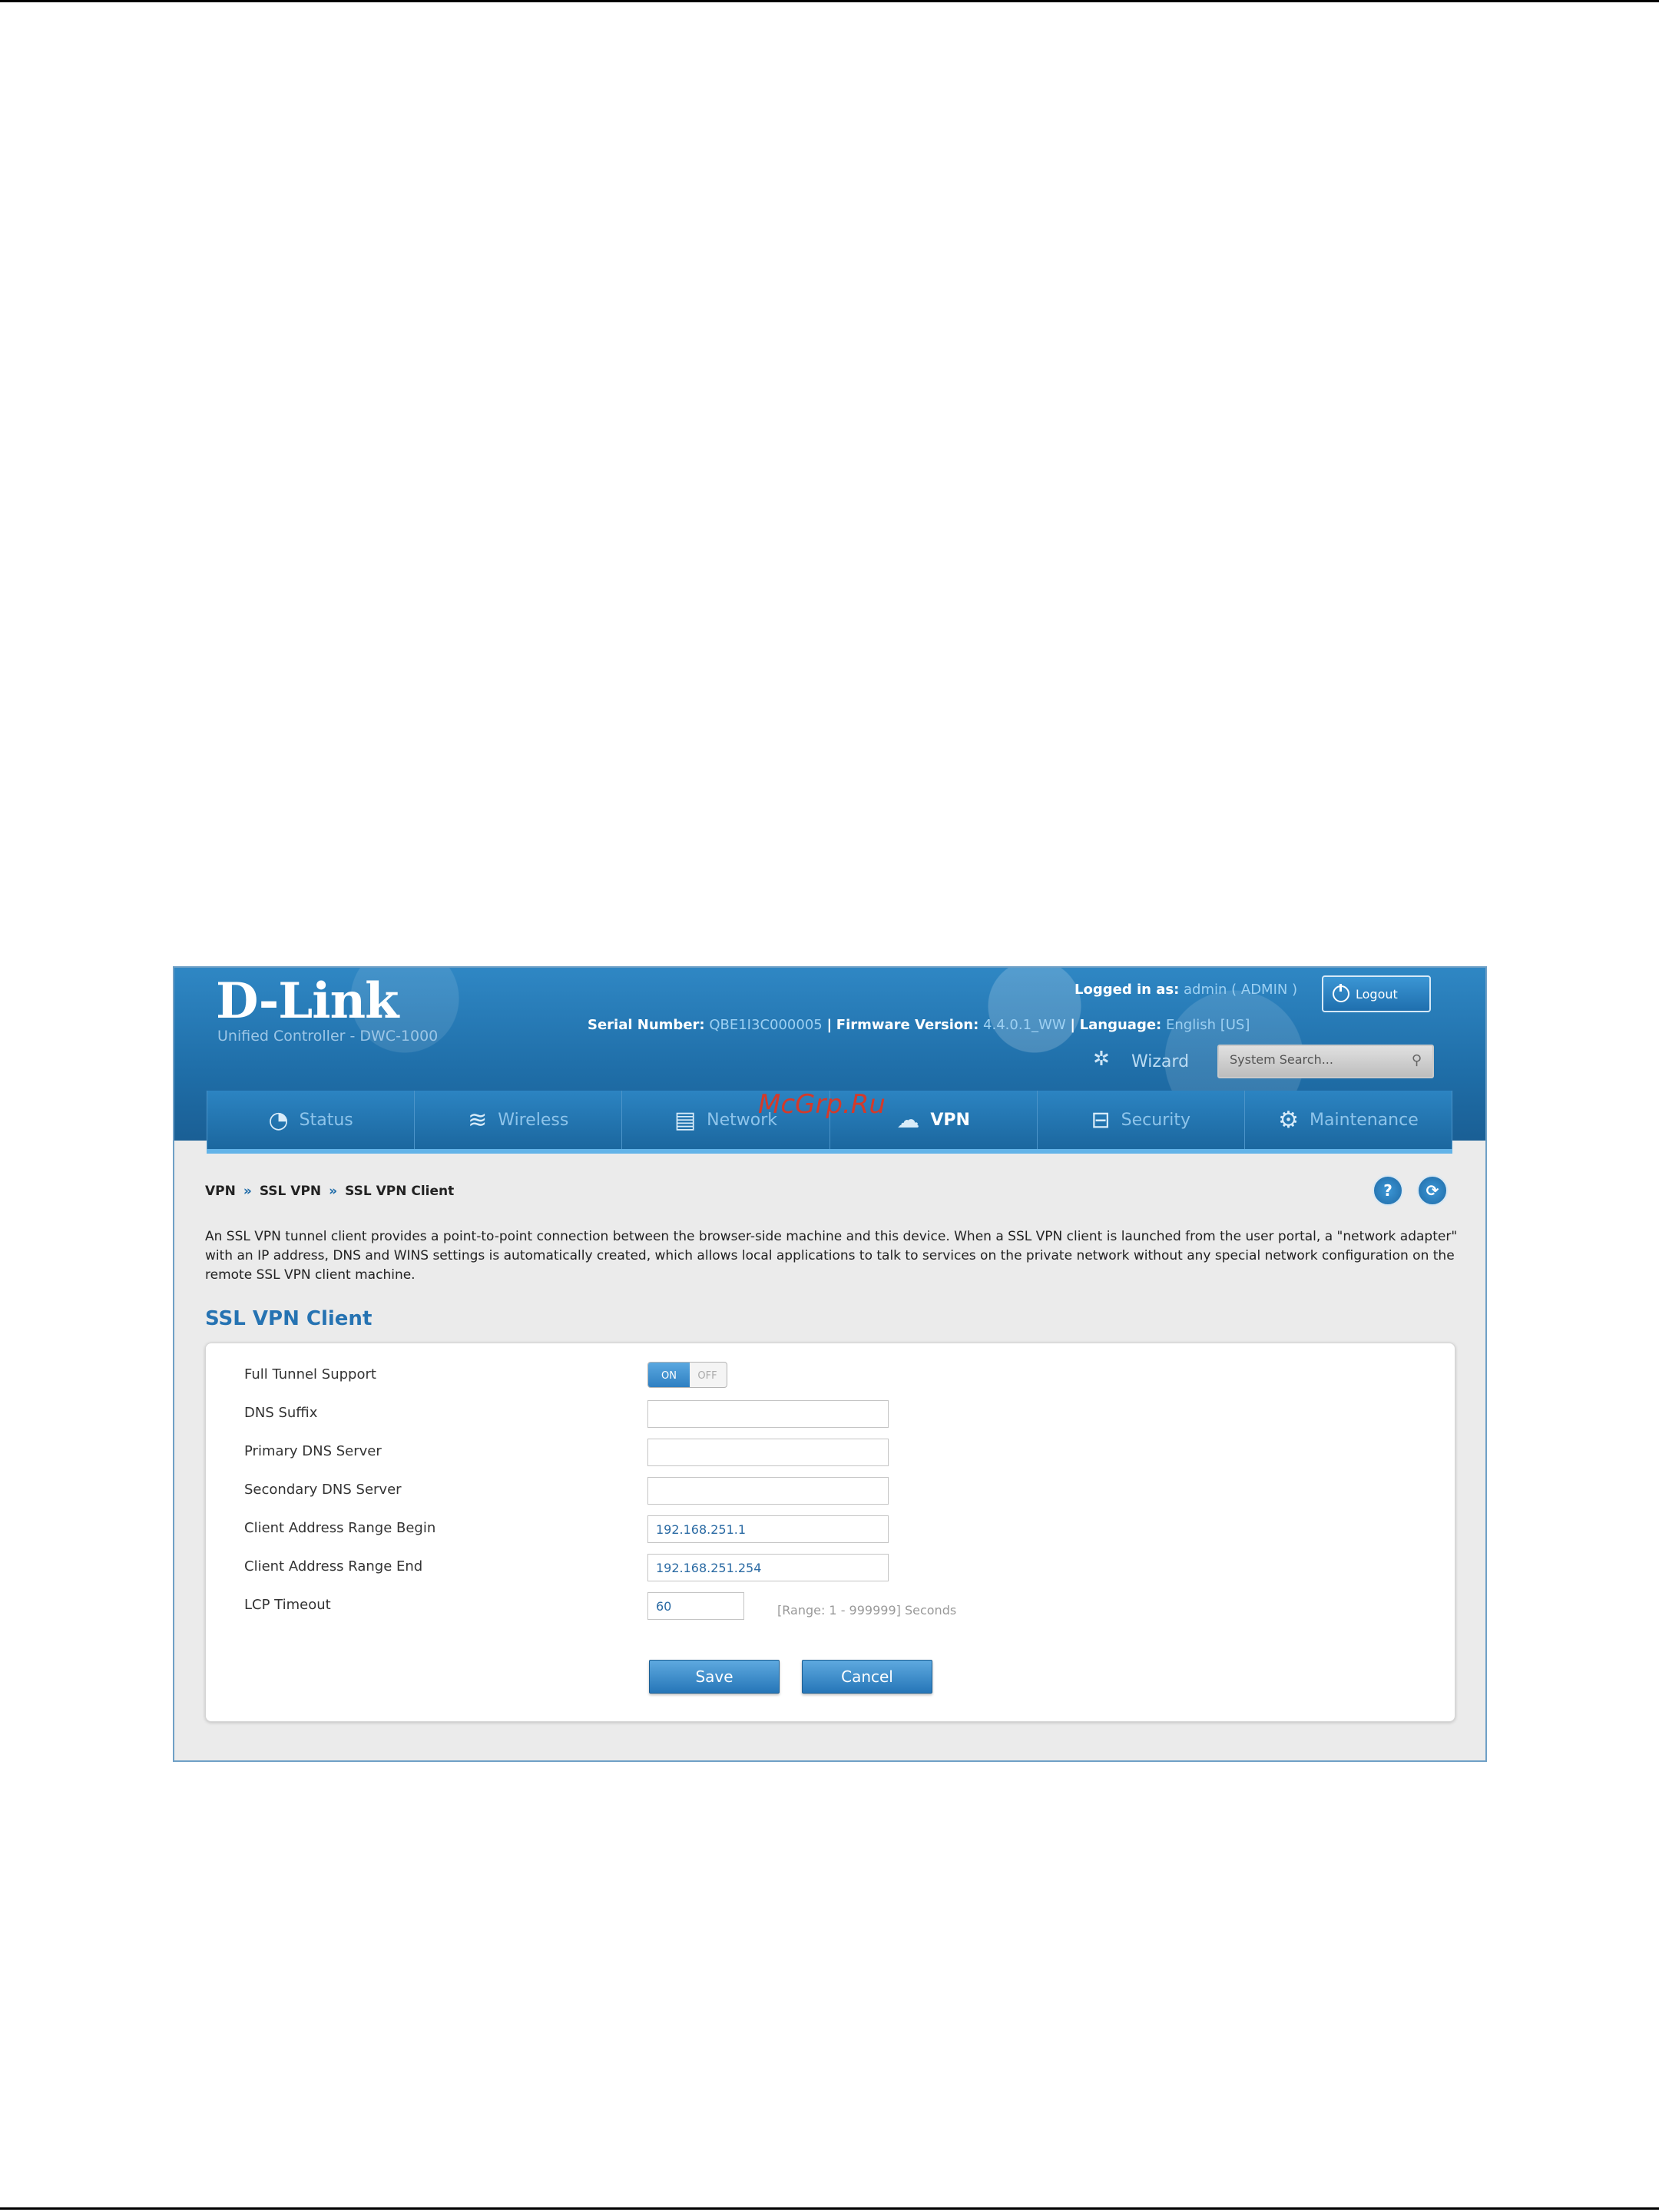 The image size is (1659, 2212). I want to click on range-end-label: Client Address Range End, so click(333, 1567).